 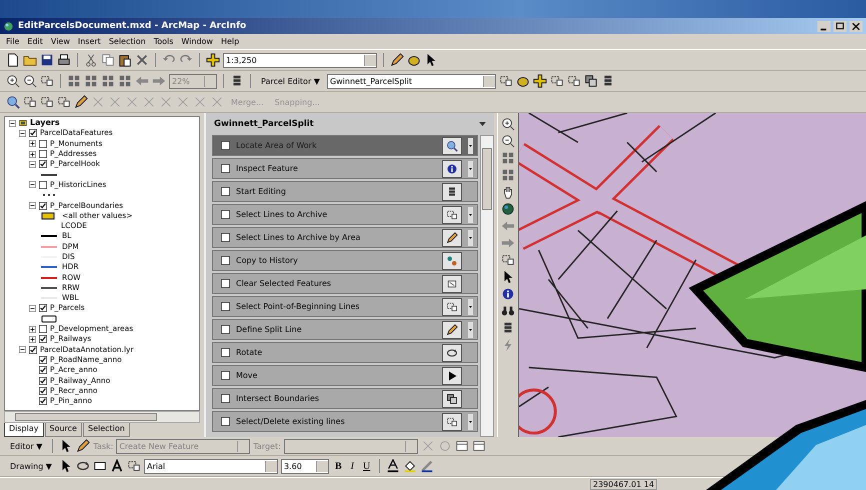 What do you see at coordinates (345, 375) in the screenshot?
I see `task-row: Move` at bounding box center [345, 375].